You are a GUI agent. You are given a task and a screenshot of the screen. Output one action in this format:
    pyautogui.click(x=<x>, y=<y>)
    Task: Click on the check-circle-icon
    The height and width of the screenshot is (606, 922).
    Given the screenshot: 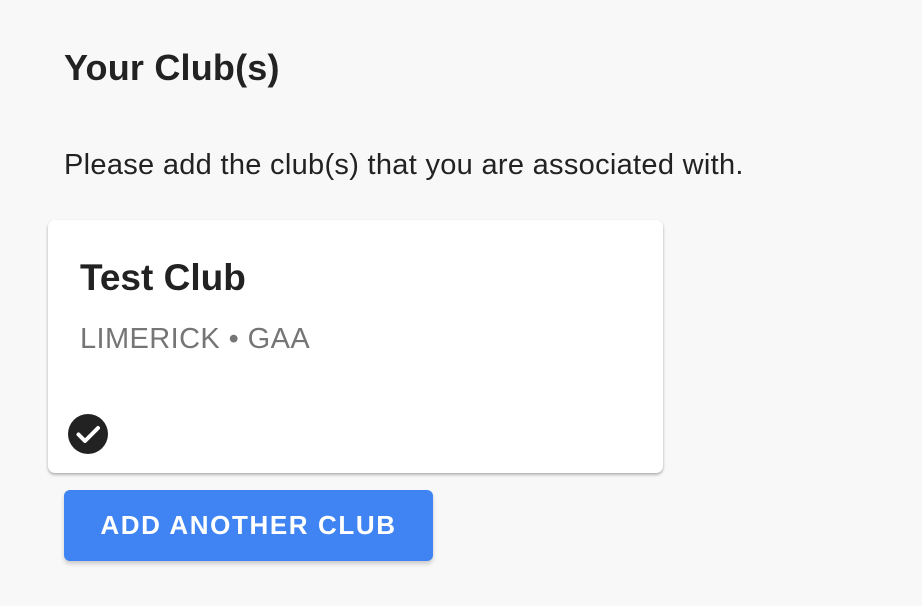 What is the action you would take?
    pyautogui.click(x=88, y=434)
    